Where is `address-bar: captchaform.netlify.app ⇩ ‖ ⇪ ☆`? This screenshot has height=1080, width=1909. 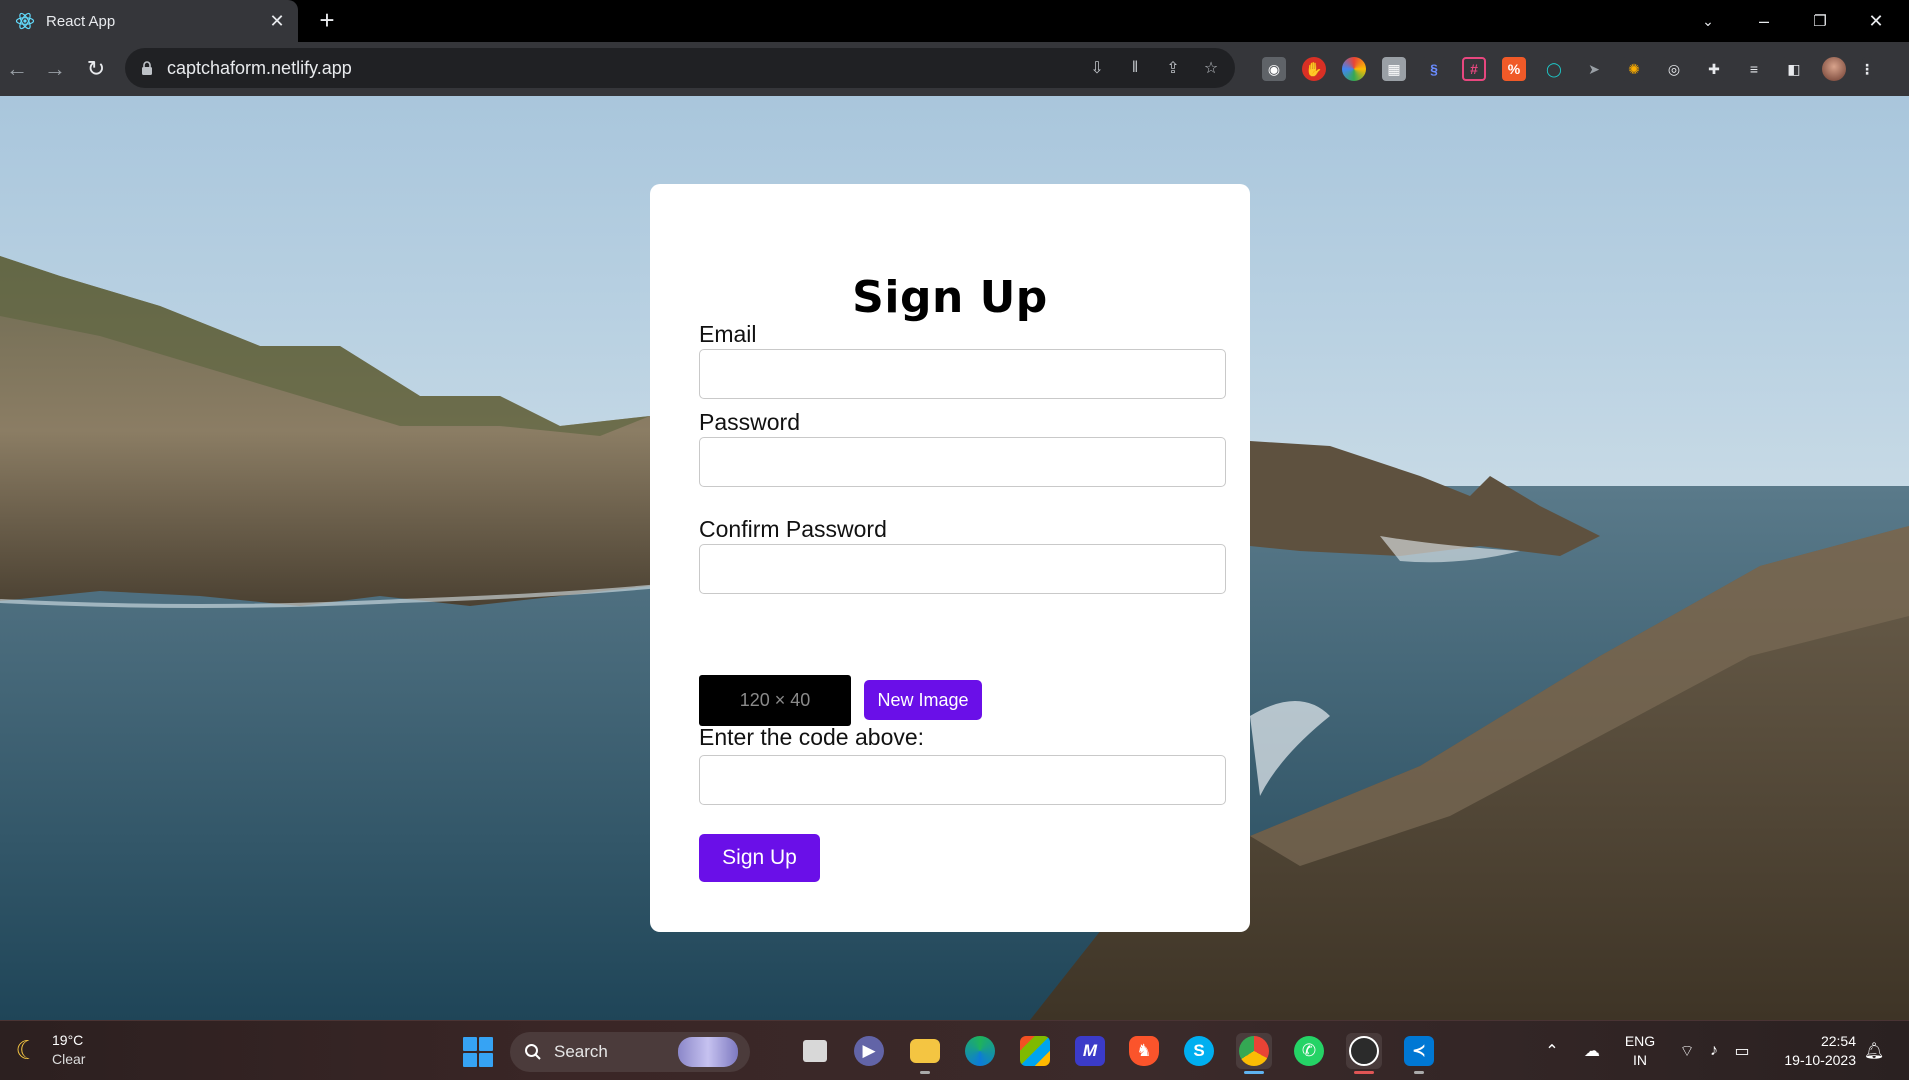 address-bar: captchaform.netlify.app ⇩ ‖ ⇪ ☆ is located at coordinates (680, 68).